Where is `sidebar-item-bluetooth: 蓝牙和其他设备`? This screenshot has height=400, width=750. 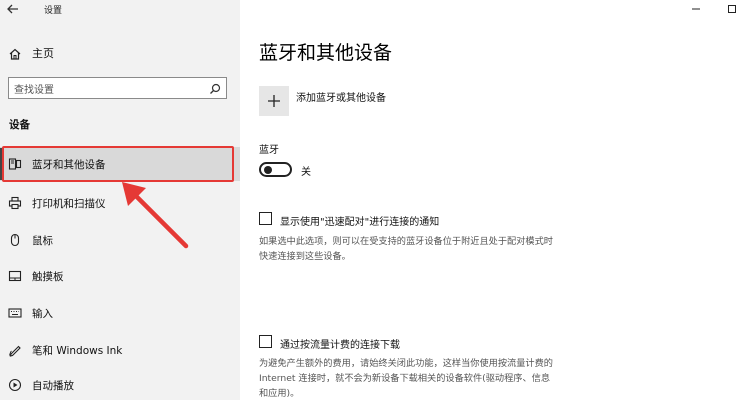
sidebar-item-bluetooth: 蓝牙和其他设备 is located at coordinates (120, 164).